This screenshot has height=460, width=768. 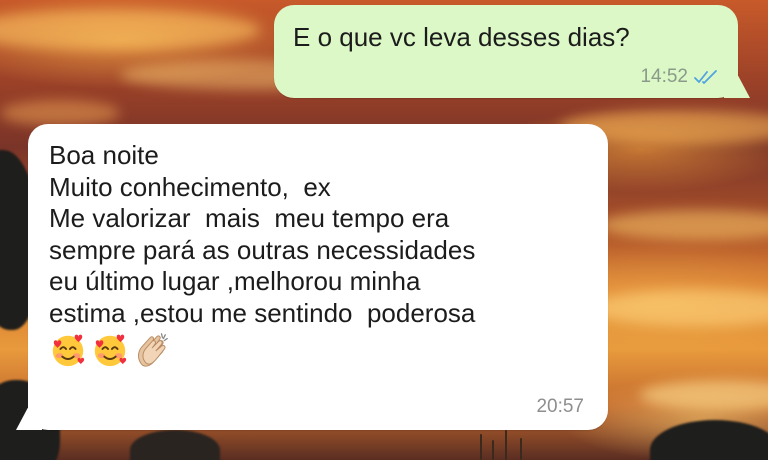 I want to click on message-line: eu último lugar ,melhorou minha, so click(x=235, y=281).